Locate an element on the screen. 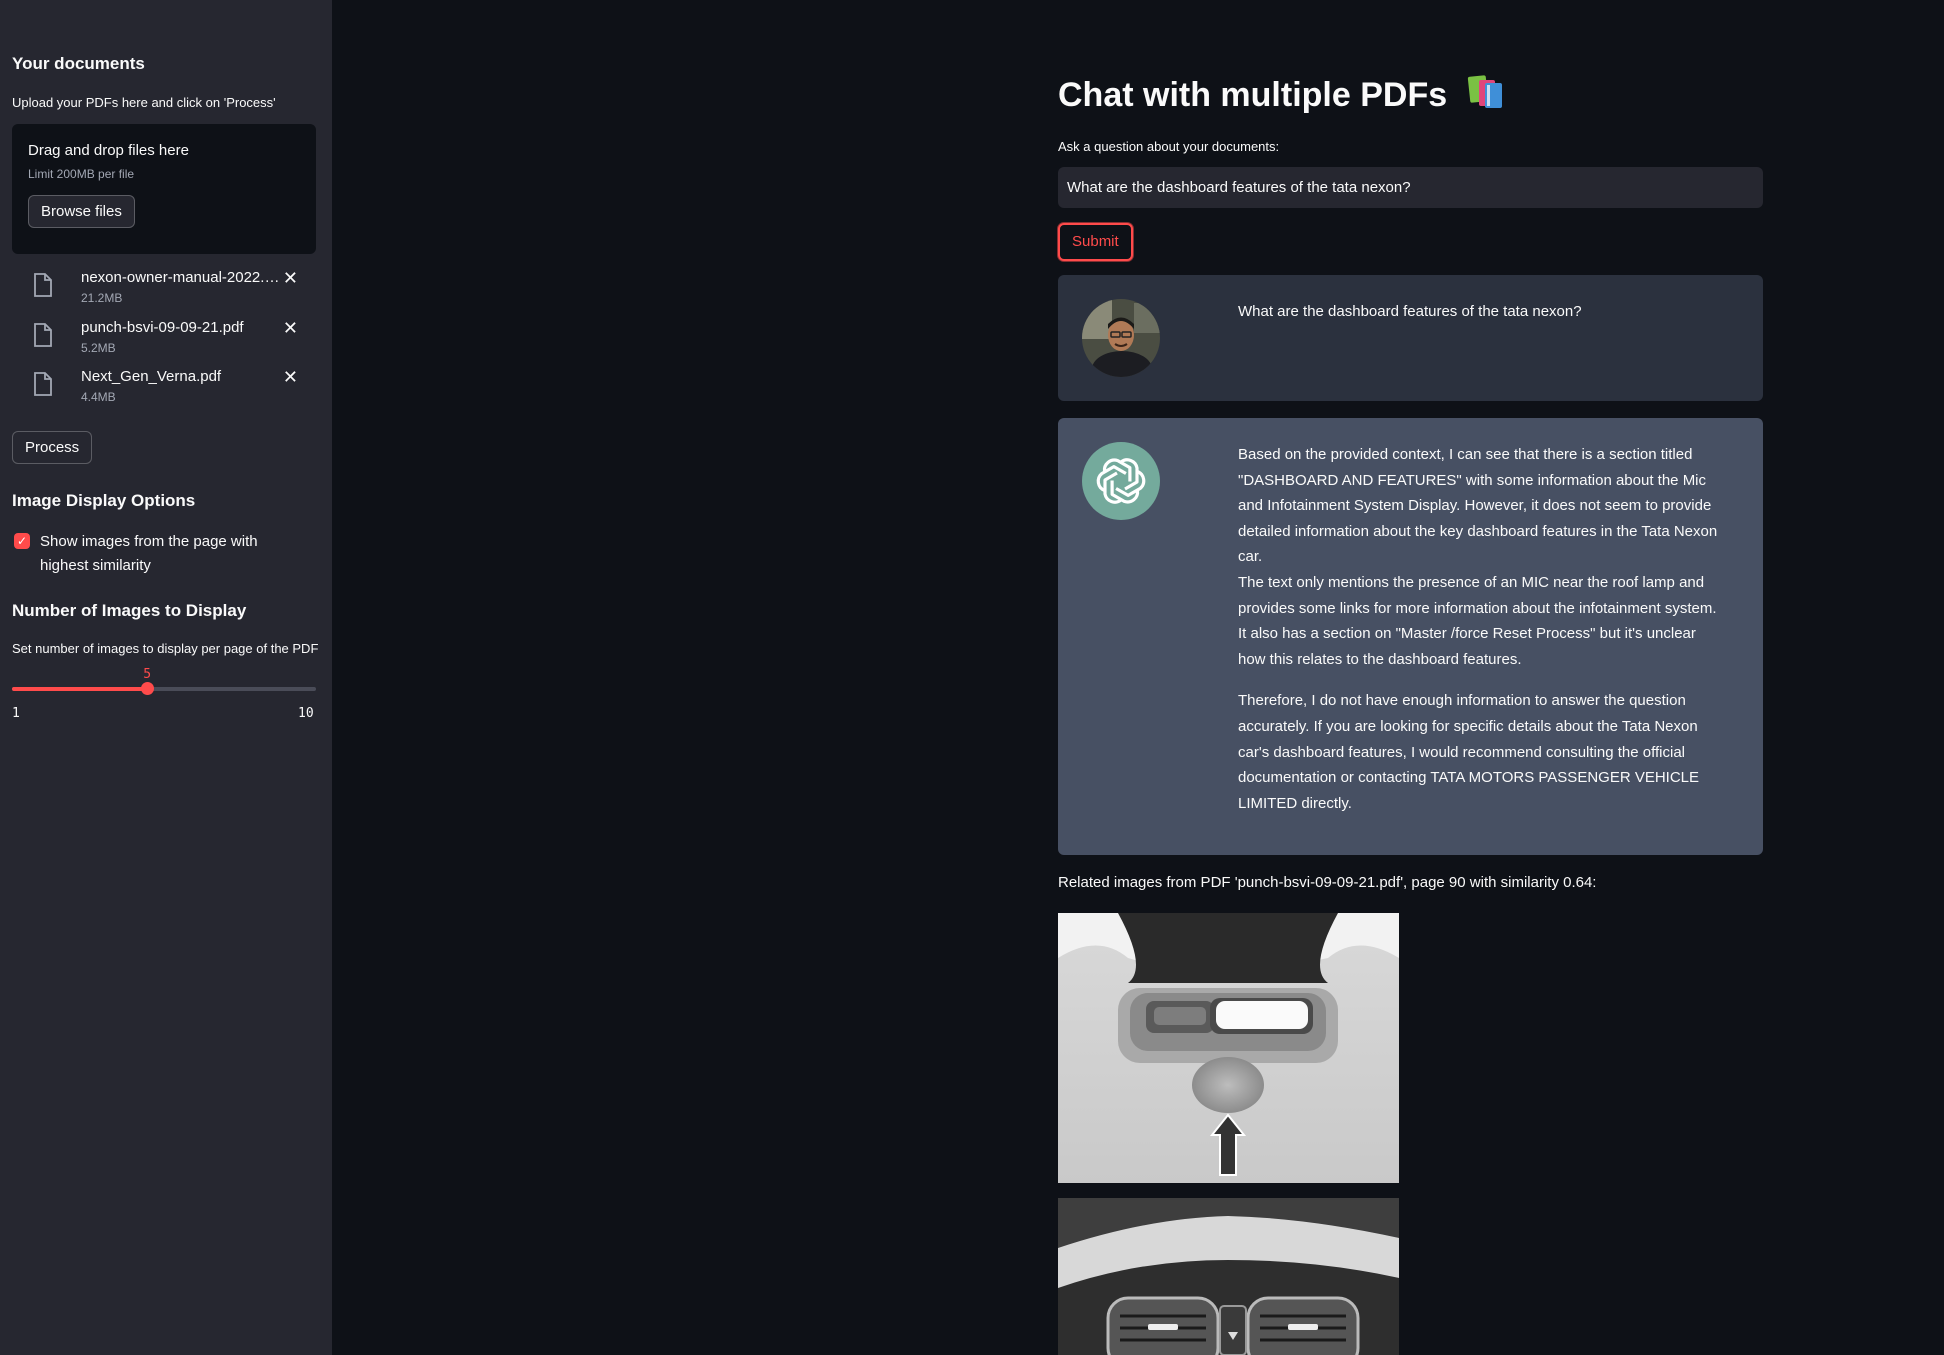  checkmark-icon: ✓ is located at coordinates (22, 541).